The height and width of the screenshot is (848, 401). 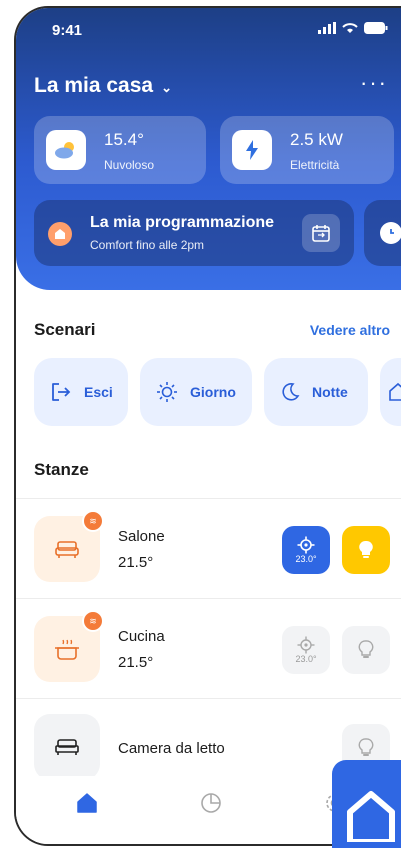 I want to click on status-time: 9:41, so click(x=67, y=30).